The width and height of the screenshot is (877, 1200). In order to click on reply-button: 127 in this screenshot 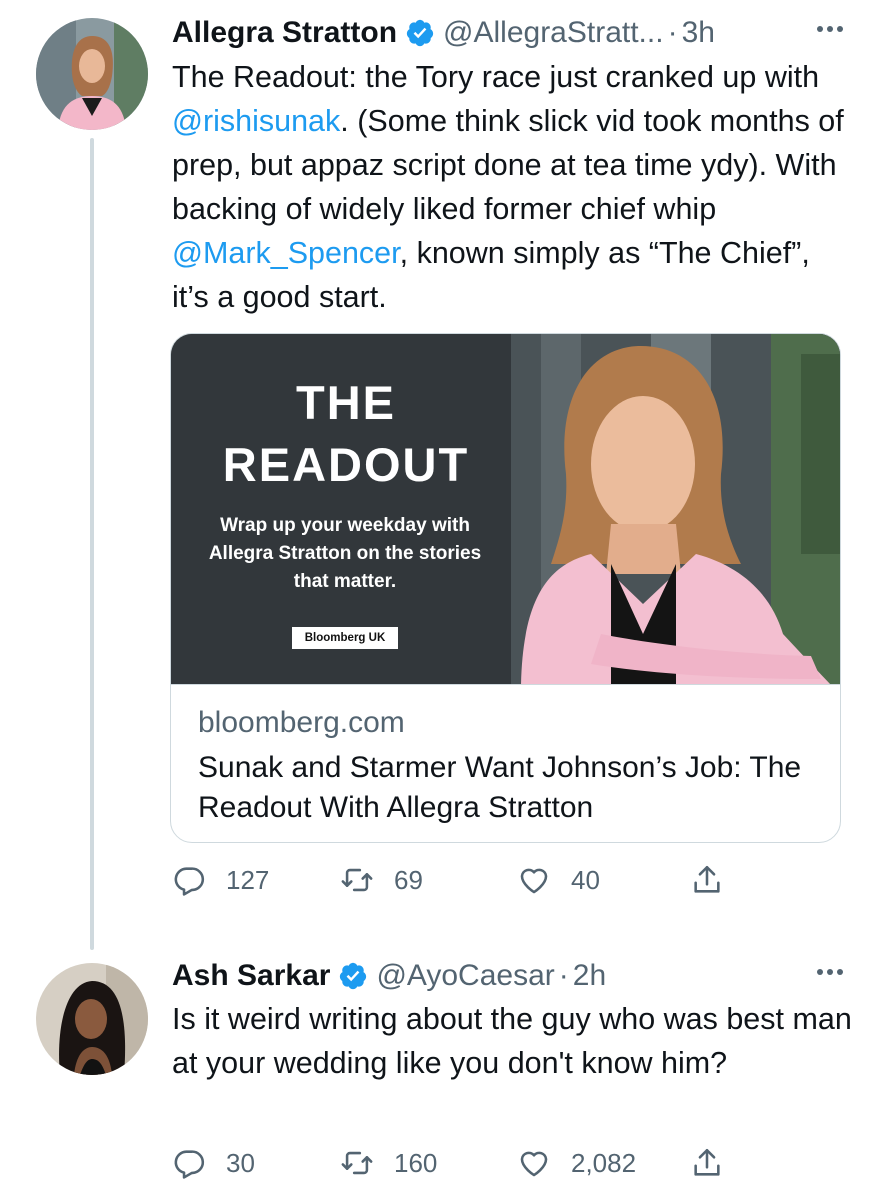, I will do `click(220, 880)`.